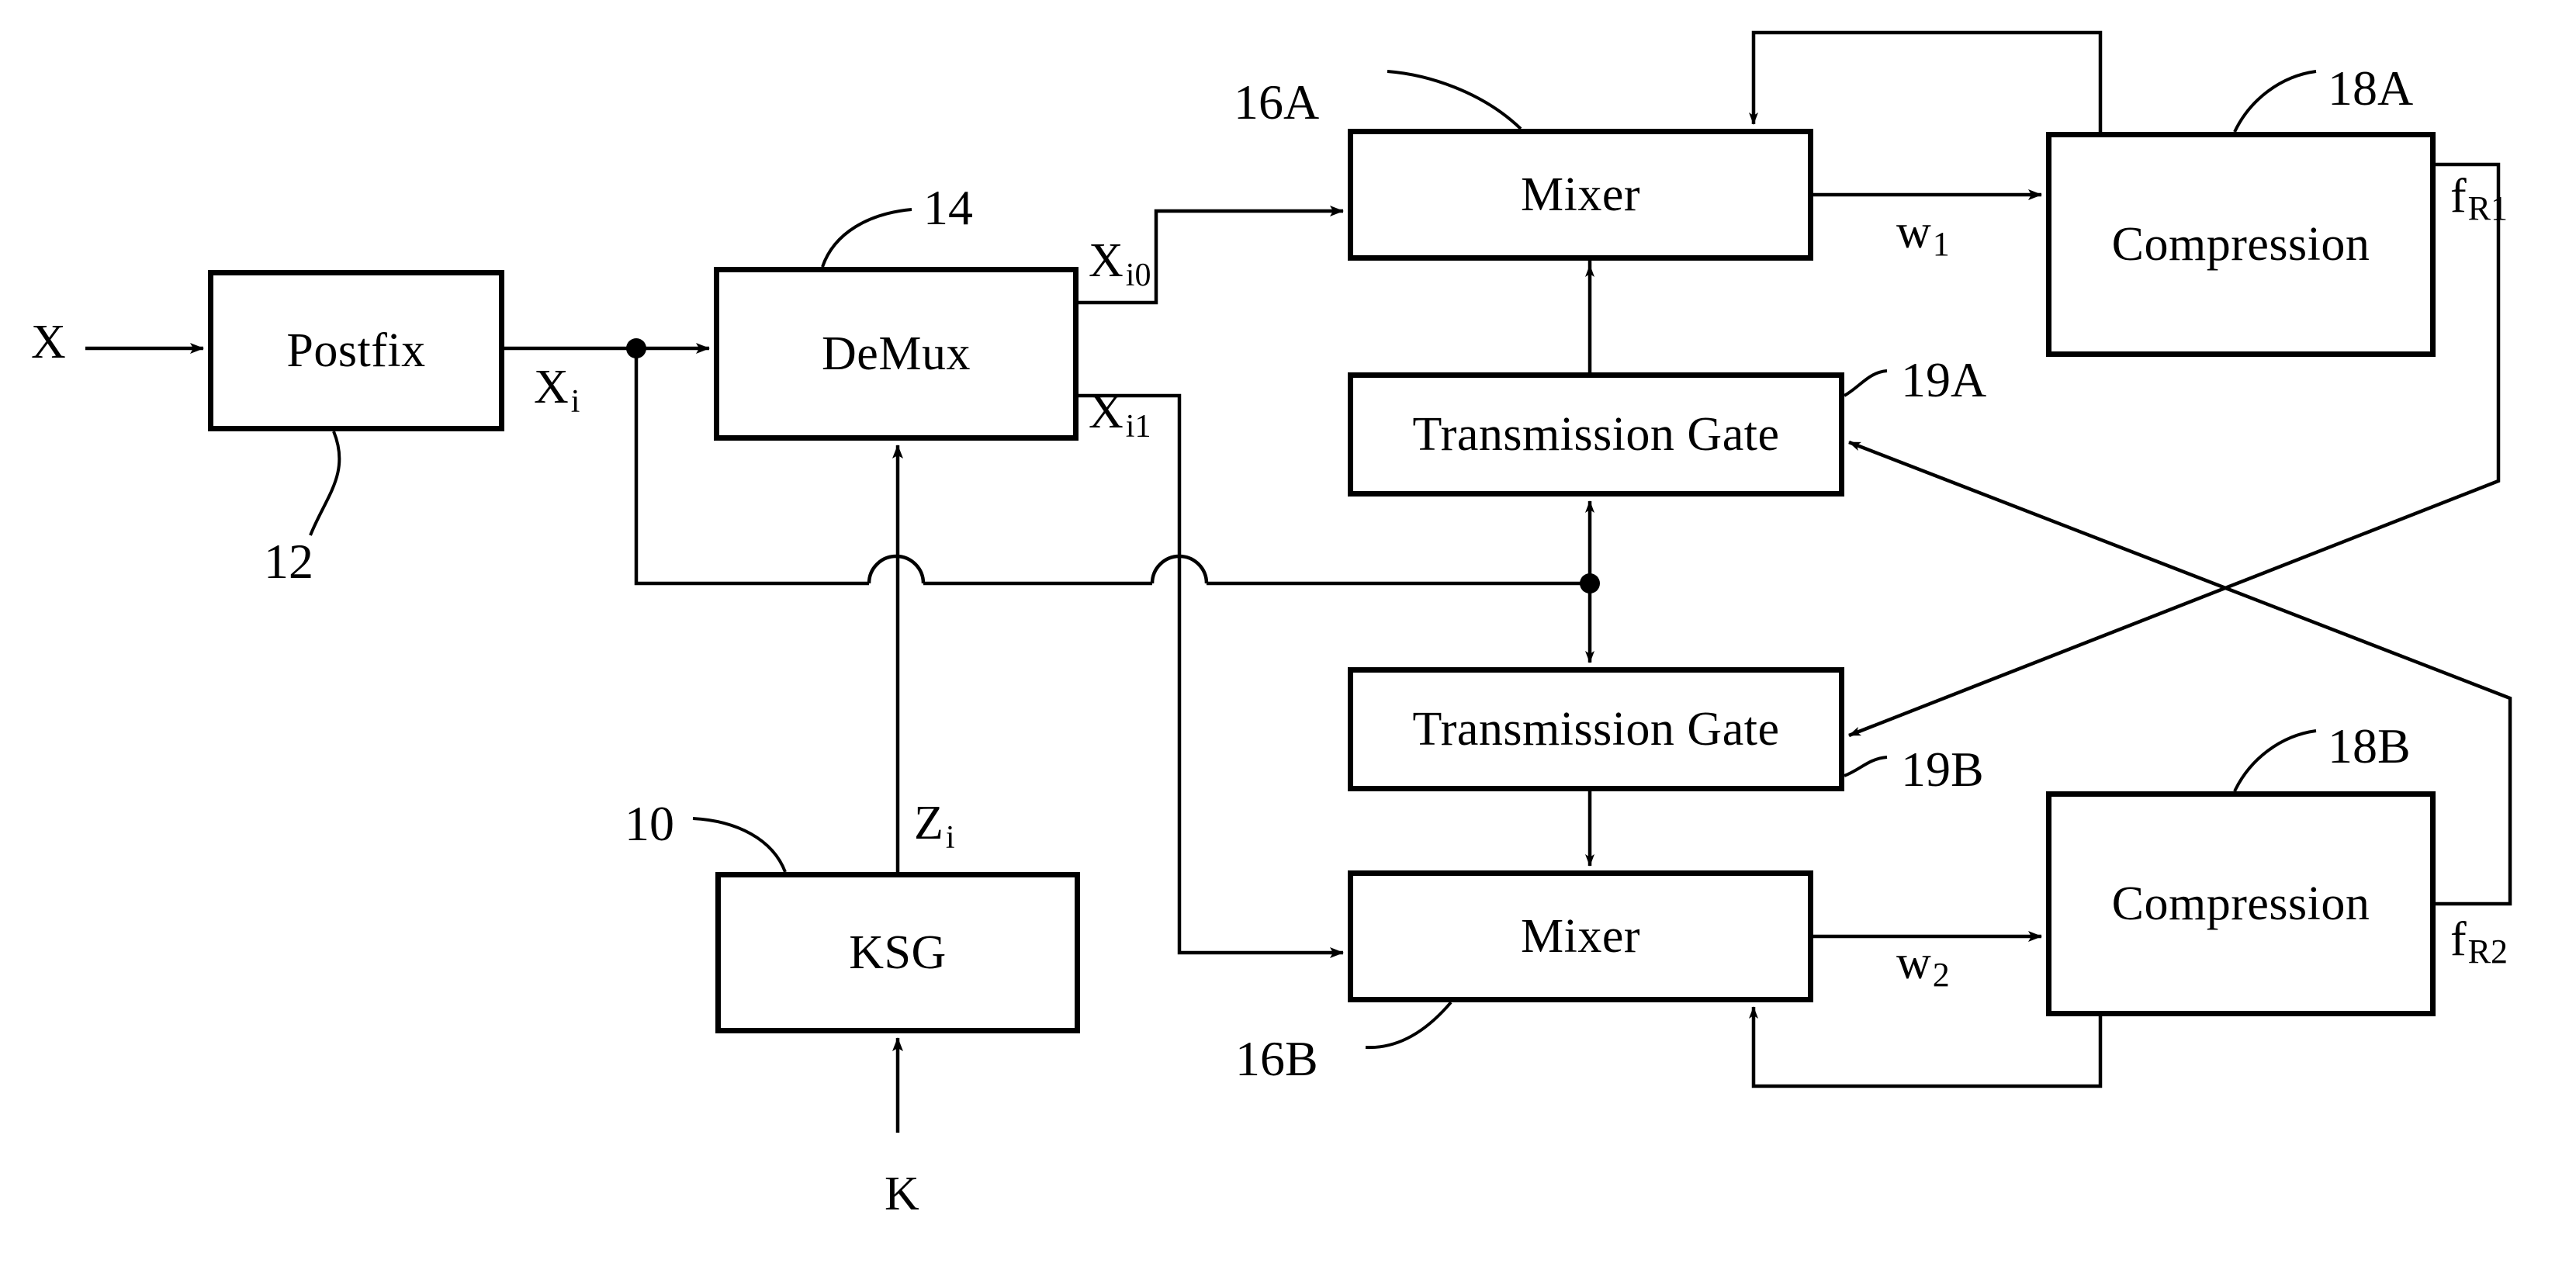 This screenshot has width=2576, height=1263. Describe the element at coordinates (636, 348) in the screenshot. I see `junction-dot-xi-split` at that location.